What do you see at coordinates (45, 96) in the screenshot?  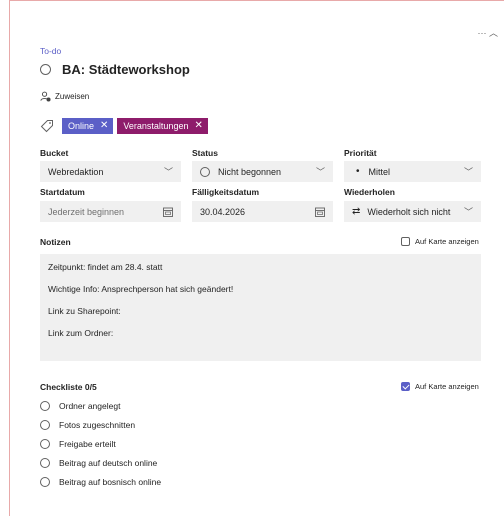 I see `assign-user-icon` at bounding box center [45, 96].